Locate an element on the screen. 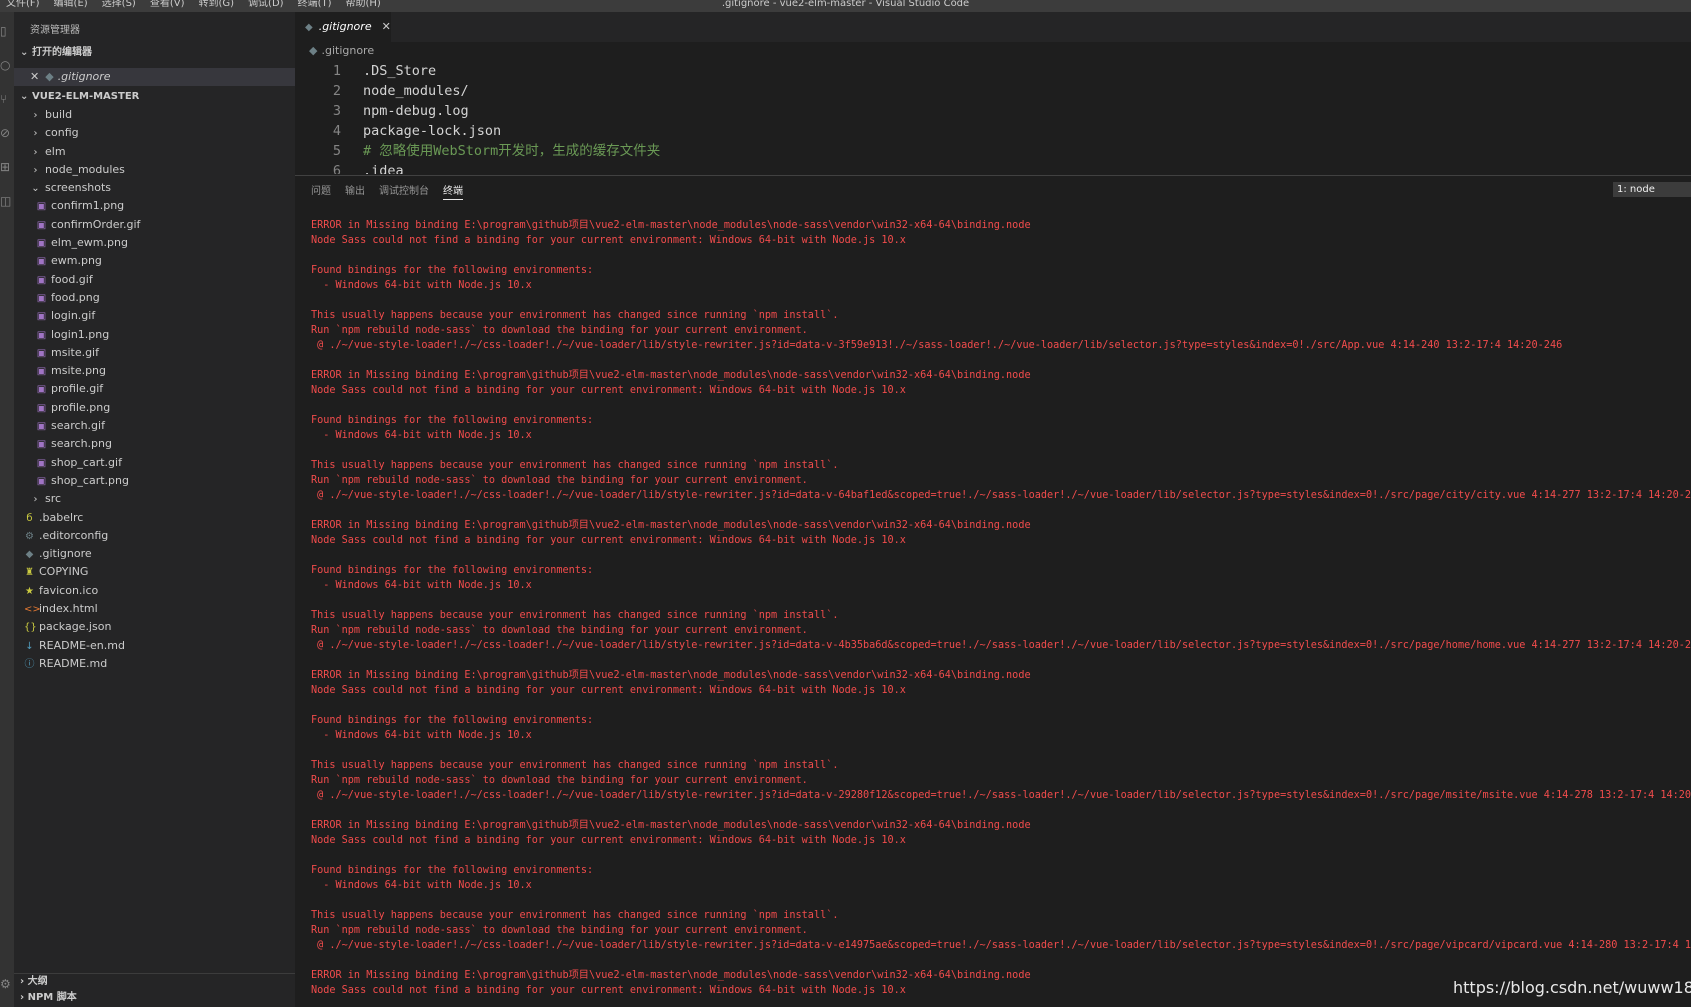 The height and width of the screenshot is (1007, 1691). menu-item: 文件(F) is located at coordinates (23, 4).